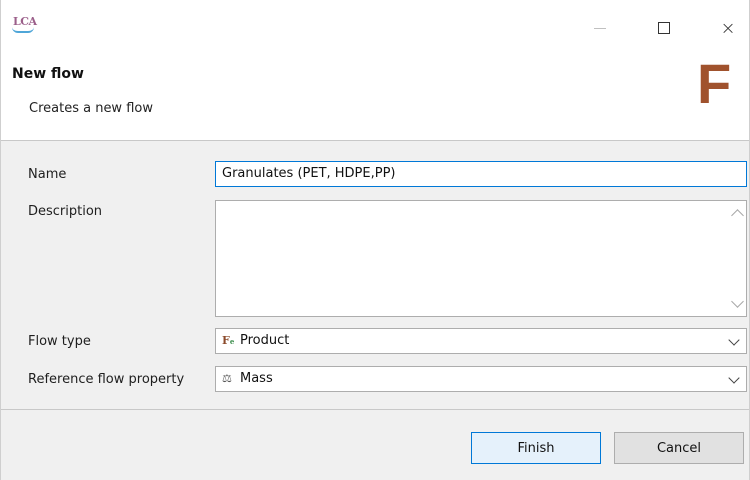 The height and width of the screenshot is (480, 750). I want to click on minimize-icon, so click(600, 28).